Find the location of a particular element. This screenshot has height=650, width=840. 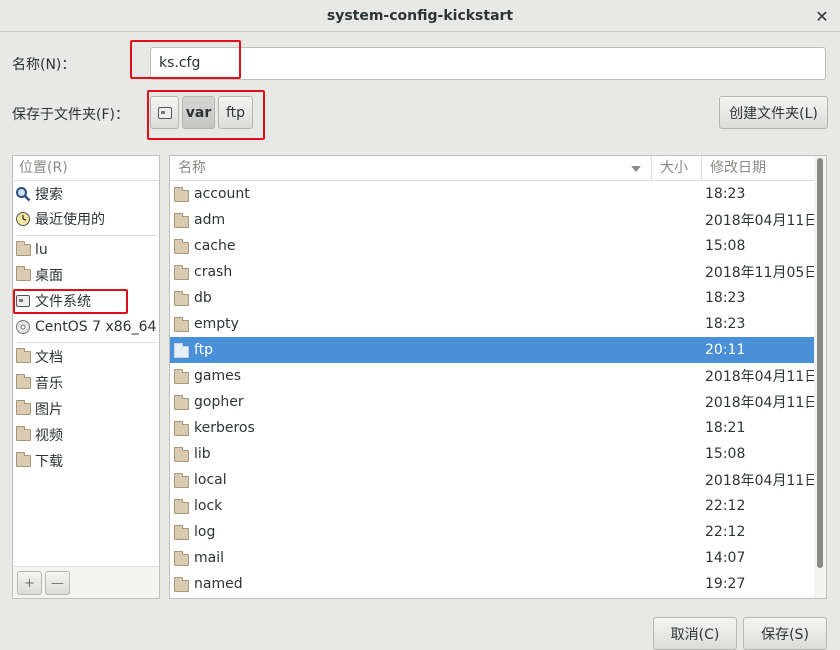

path-root-button is located at coordinates (164, 112).